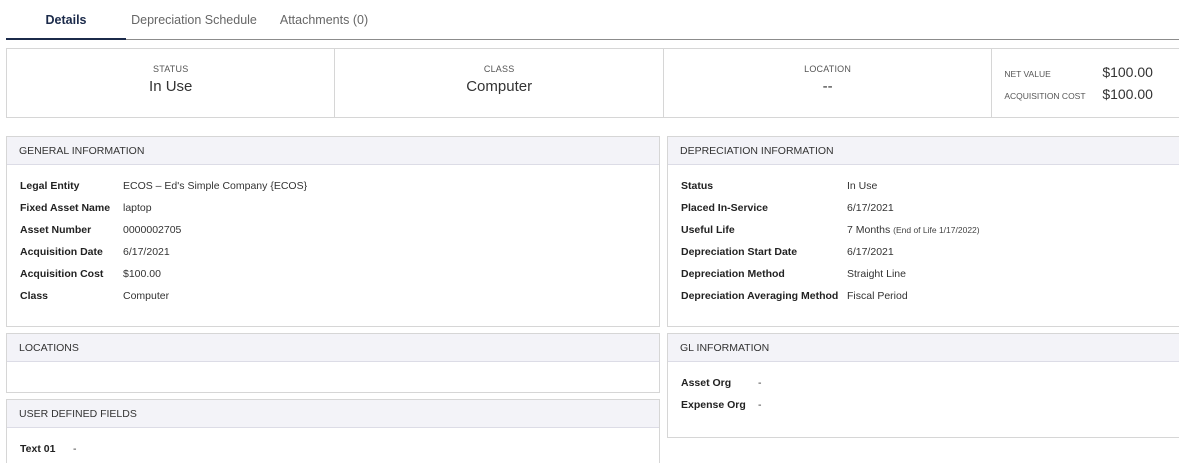 The height and width of the screenshot is (463, 1179). Describe the element at coordinates (869, 230) in the screenshot. I see `useful-life-months: 7 Months` at that location.